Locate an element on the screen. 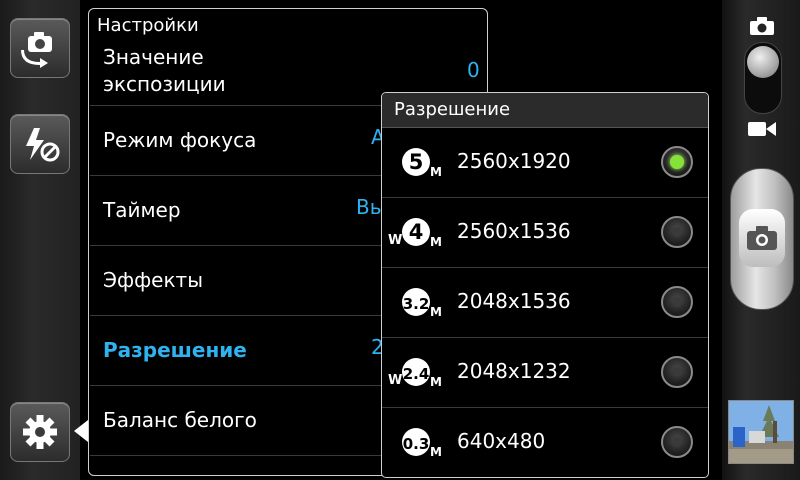  resolution-dialog-title: Разрешение is located at coordinates (452, 109).